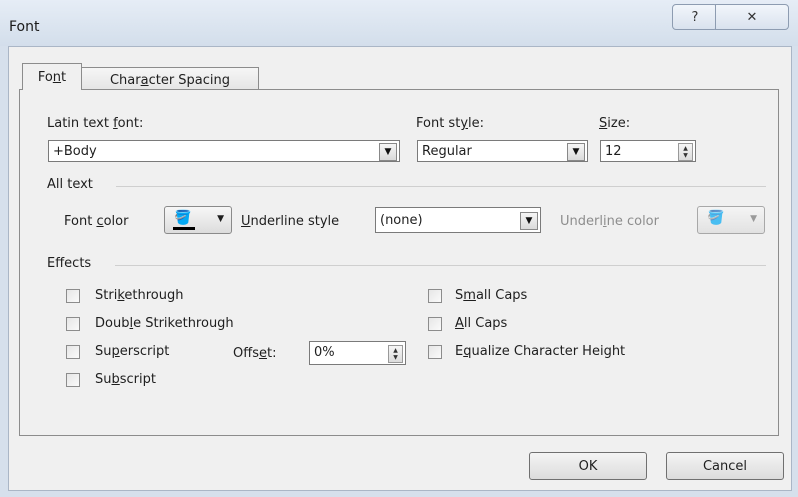 This screenshot has height=497, width=798. I want to click on strikethrough-checkbox, so click(73, 296).